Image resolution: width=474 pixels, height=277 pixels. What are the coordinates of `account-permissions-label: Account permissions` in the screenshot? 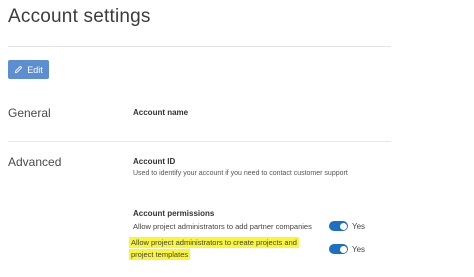 It's located at (174, 213).